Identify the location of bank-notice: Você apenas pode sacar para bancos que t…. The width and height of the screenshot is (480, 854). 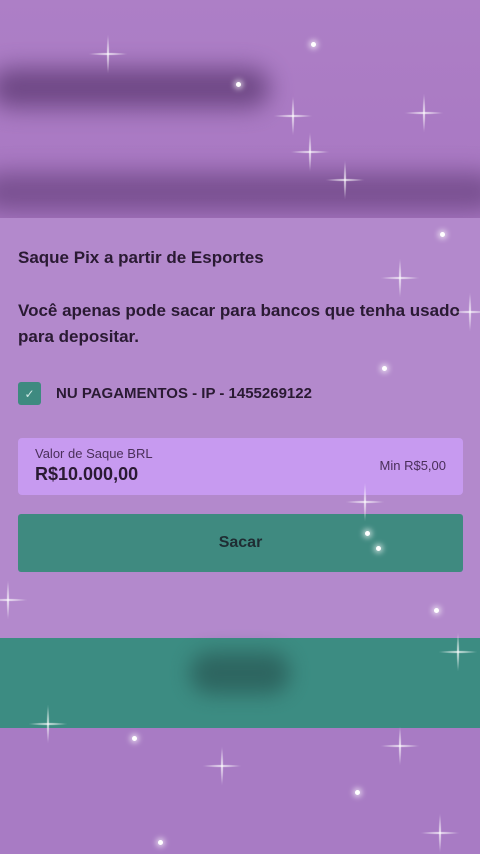
(239, 323).